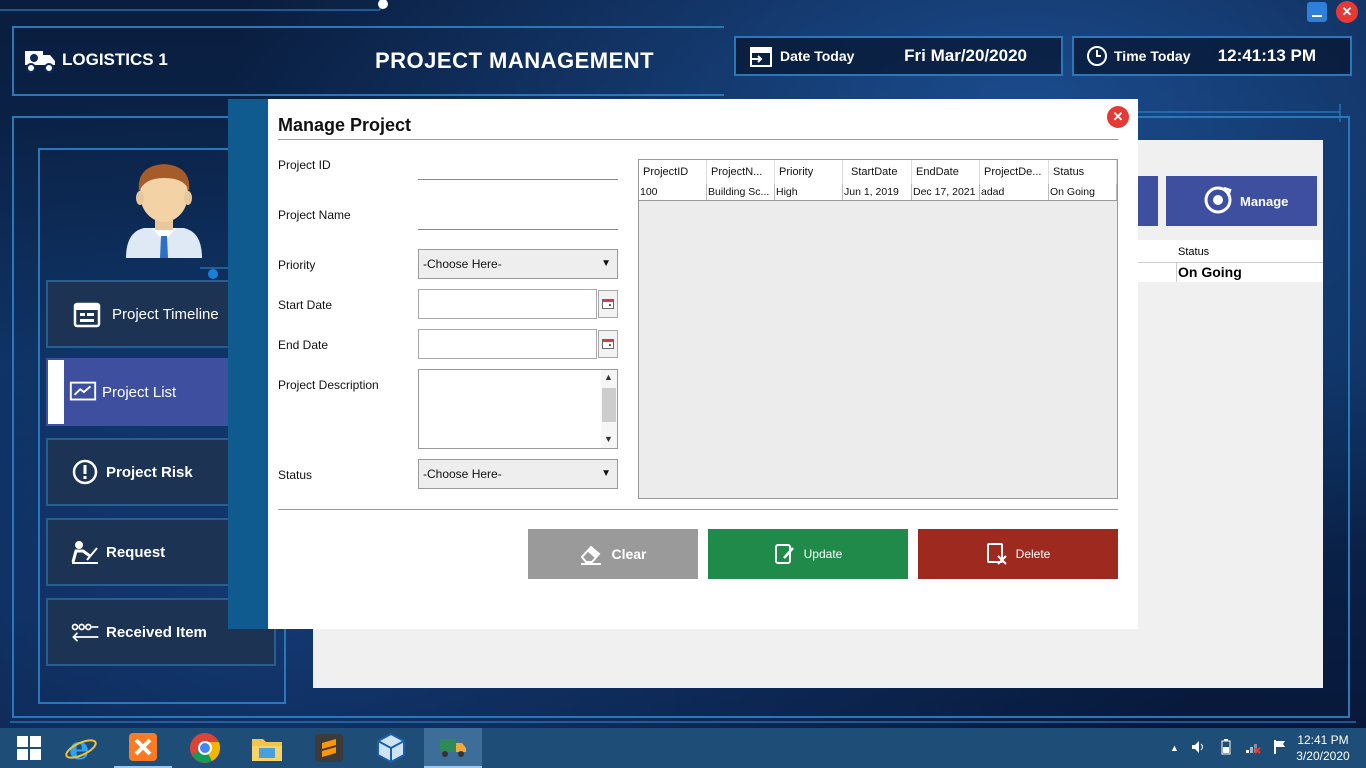  I want to click on update-button: Update, so click(808, 554).